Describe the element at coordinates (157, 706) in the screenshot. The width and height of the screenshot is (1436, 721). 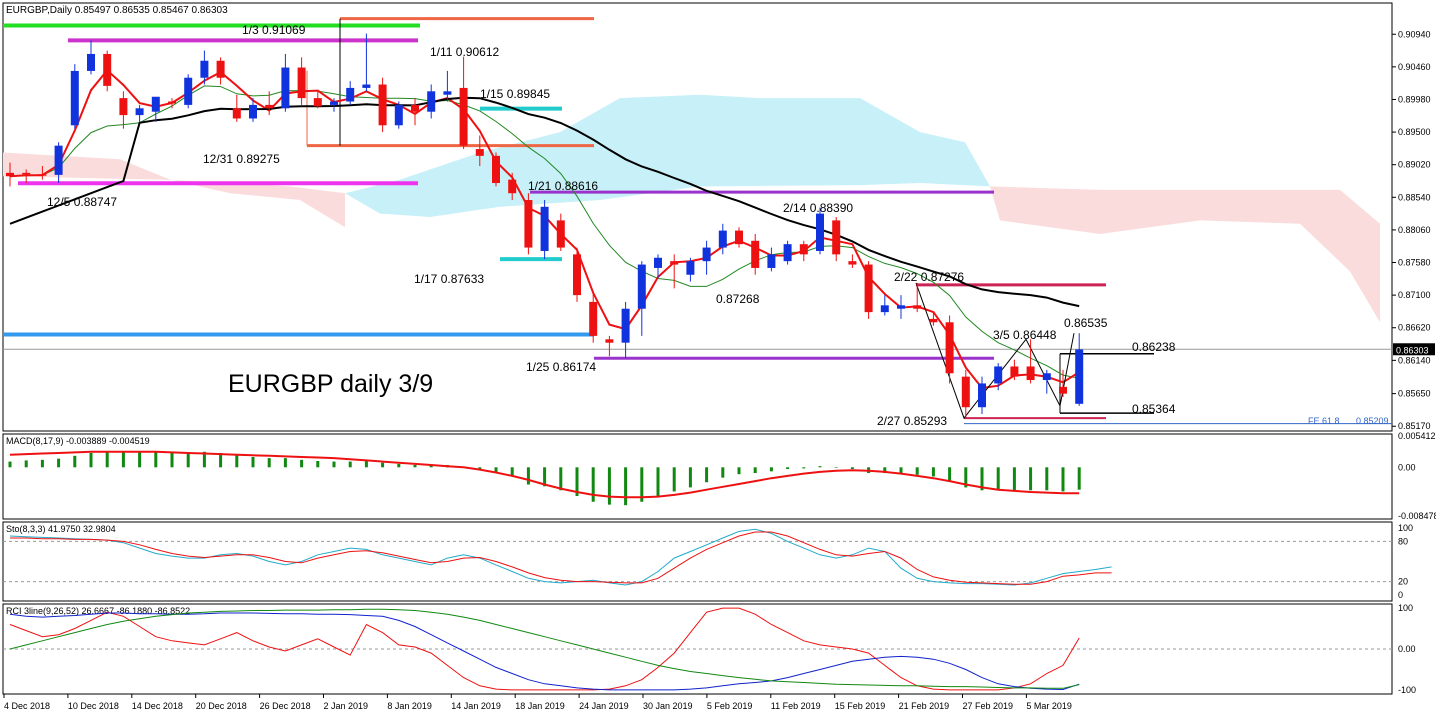
I see `x-axis-label: 14 Dec 2018` at that location.